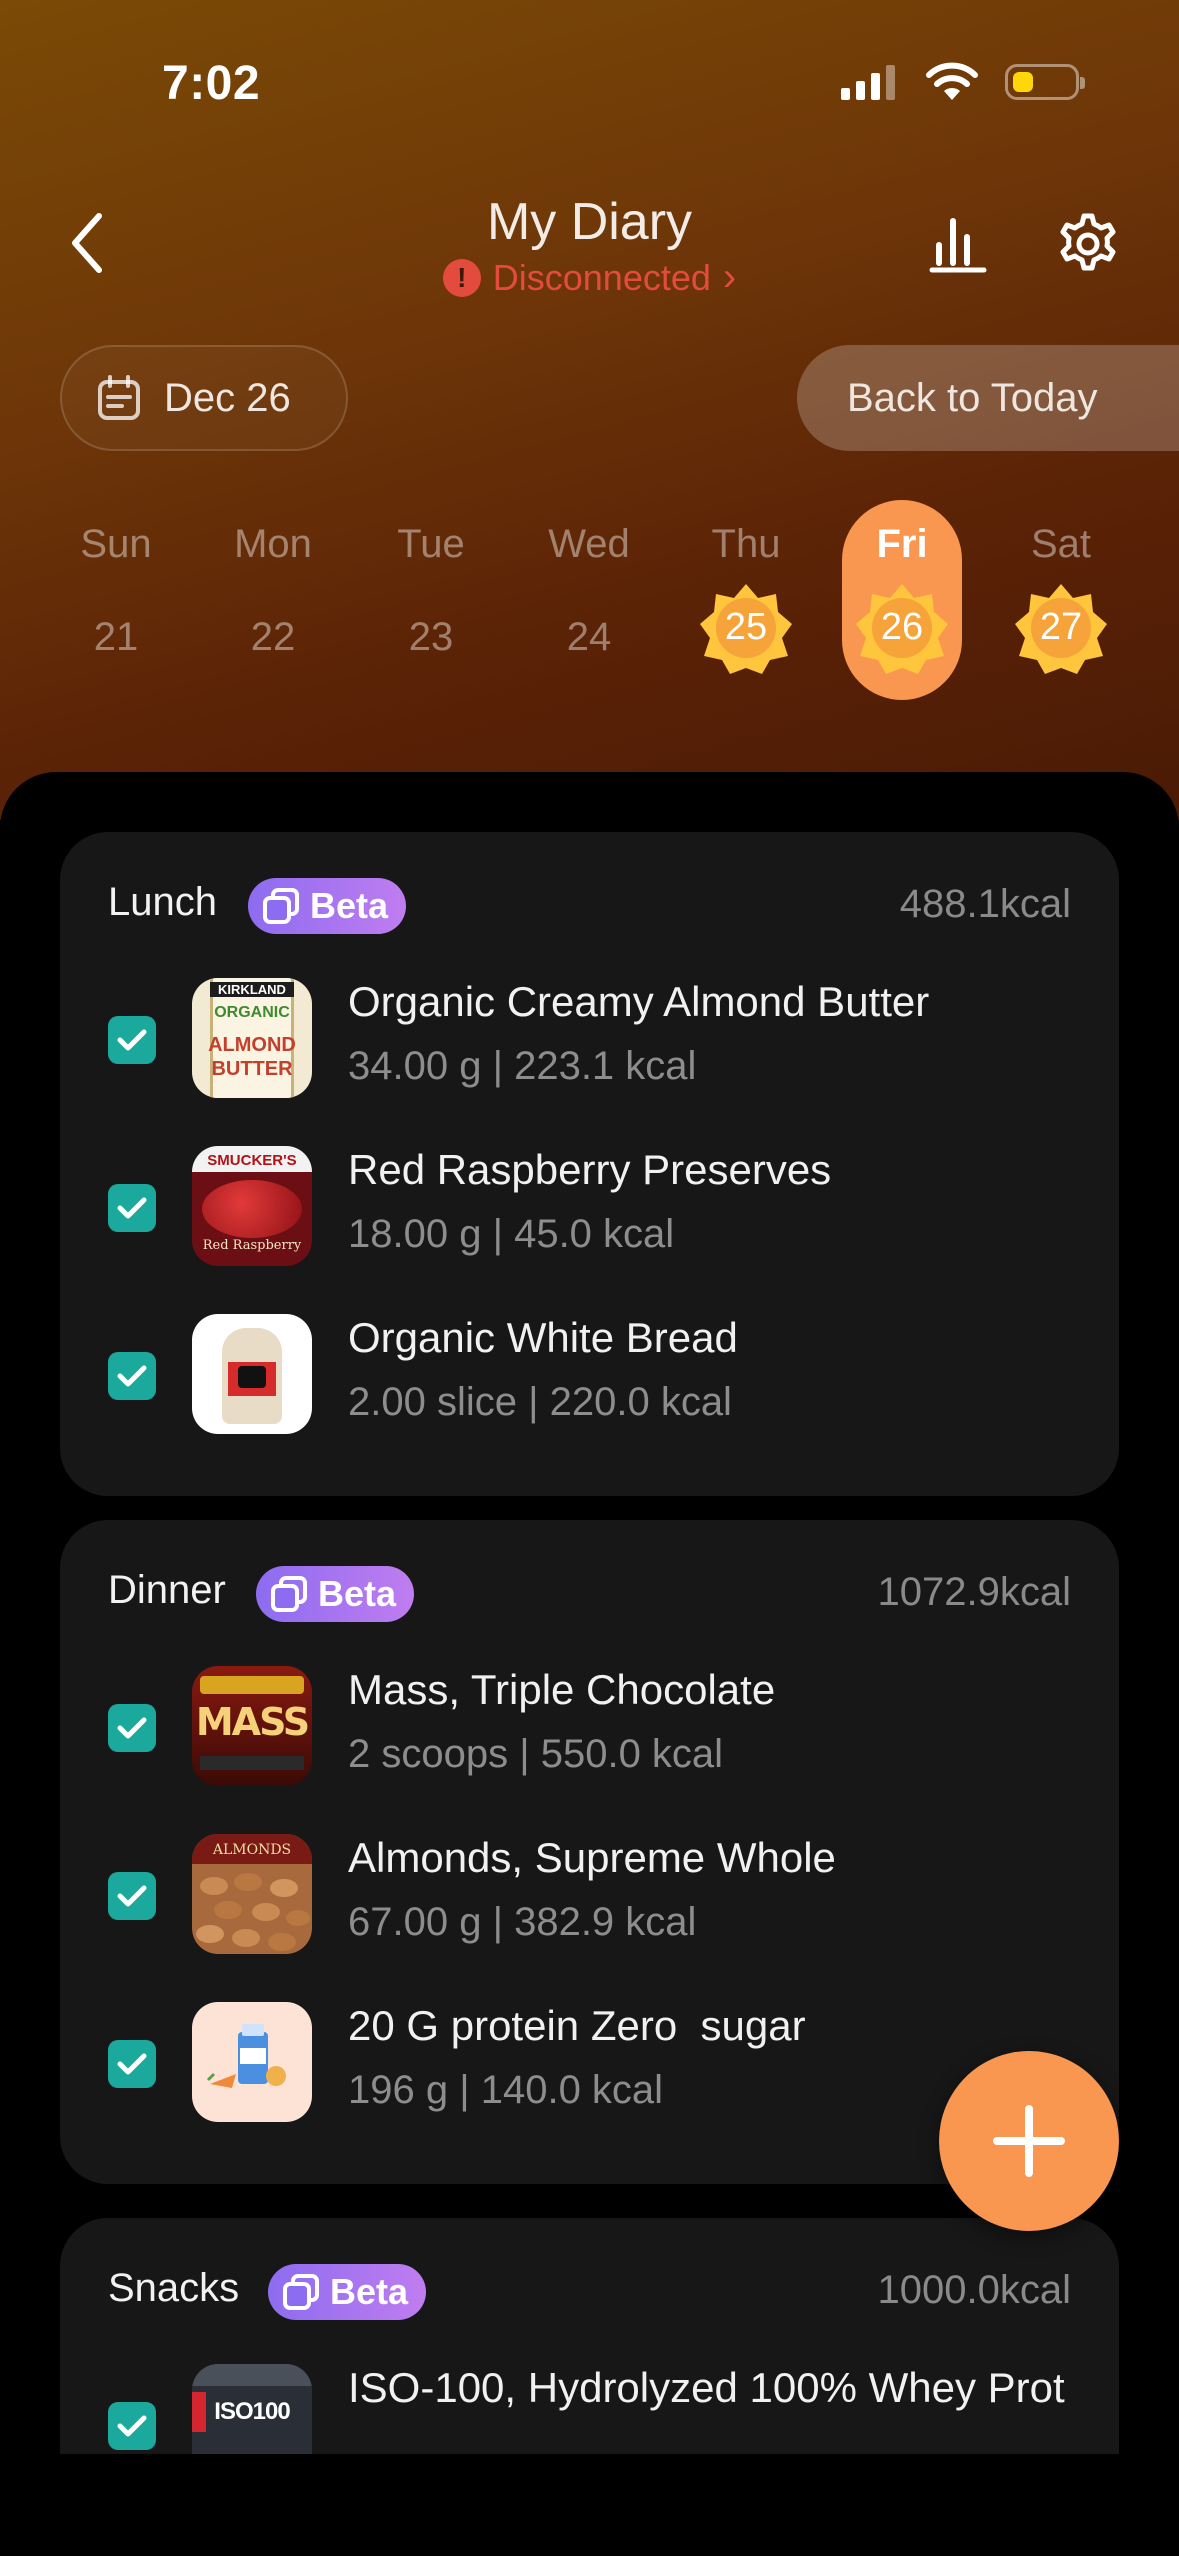 The height and width of the screenshot is (2556, 1179). Describe the element at coordinates (119, 397) in the screenshot. I see `calendar-icon` at that location.